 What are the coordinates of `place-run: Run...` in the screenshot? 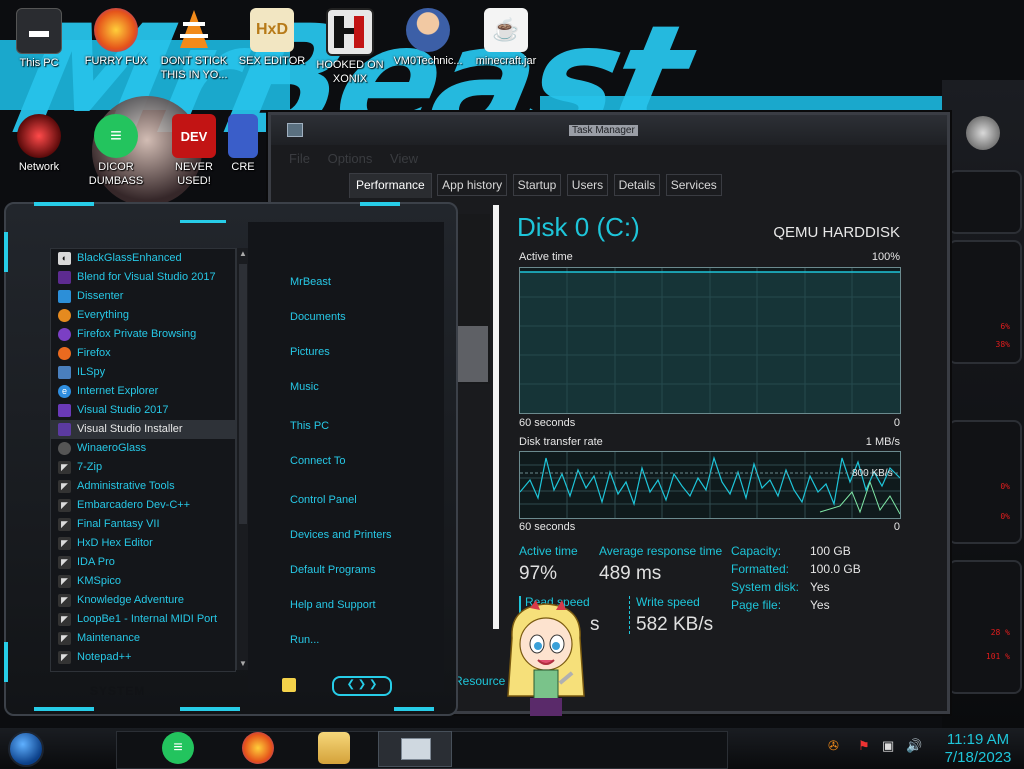 It's located at (304, 640).